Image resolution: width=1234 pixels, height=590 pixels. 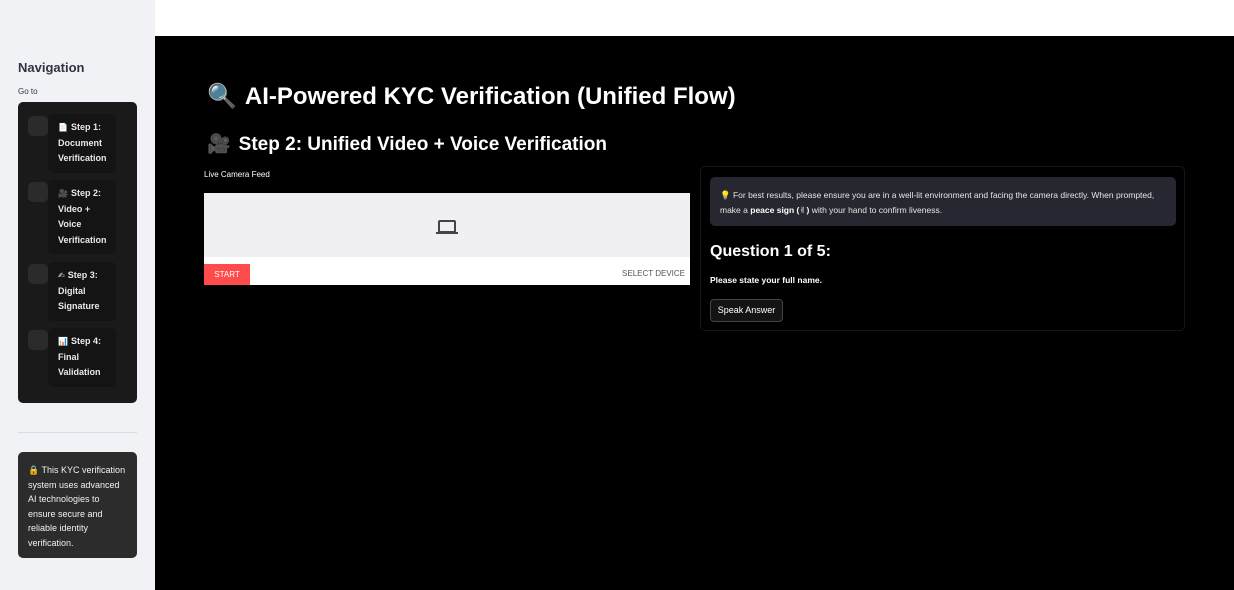 I want to click on camera-widget: START SELECT DEVICE, so click(x=447, y=239).